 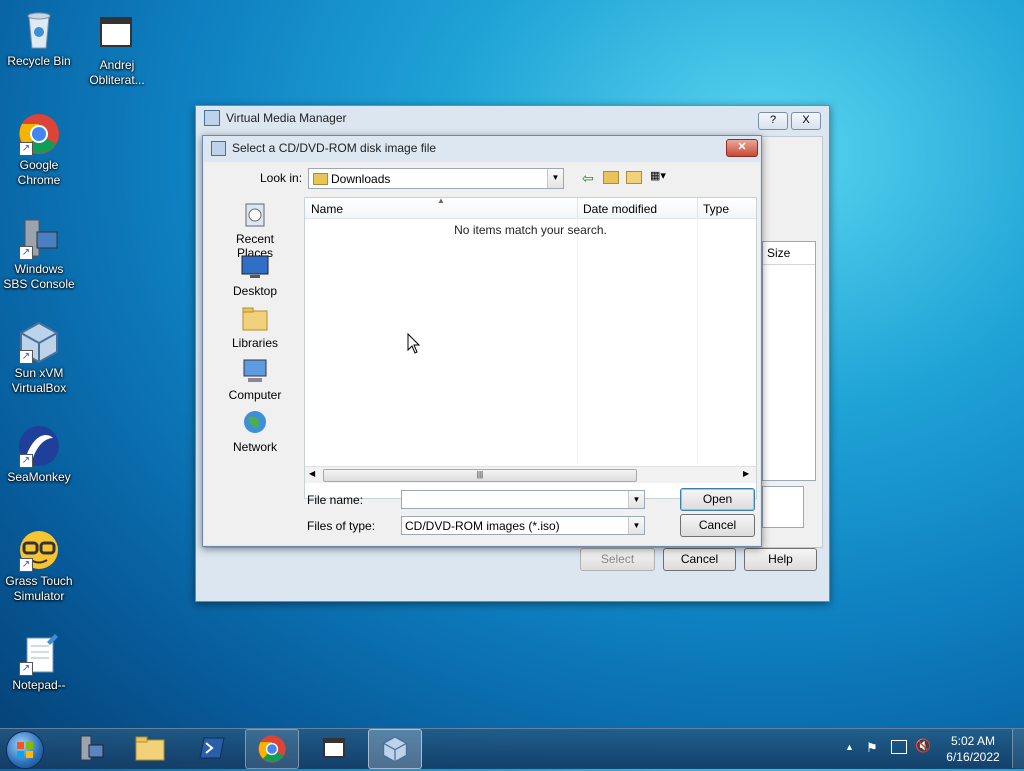 What do you see at coordinates (39, 134) in the screenshot?
I see `chrome-icon: ↗` at bounding box center [39, 134].